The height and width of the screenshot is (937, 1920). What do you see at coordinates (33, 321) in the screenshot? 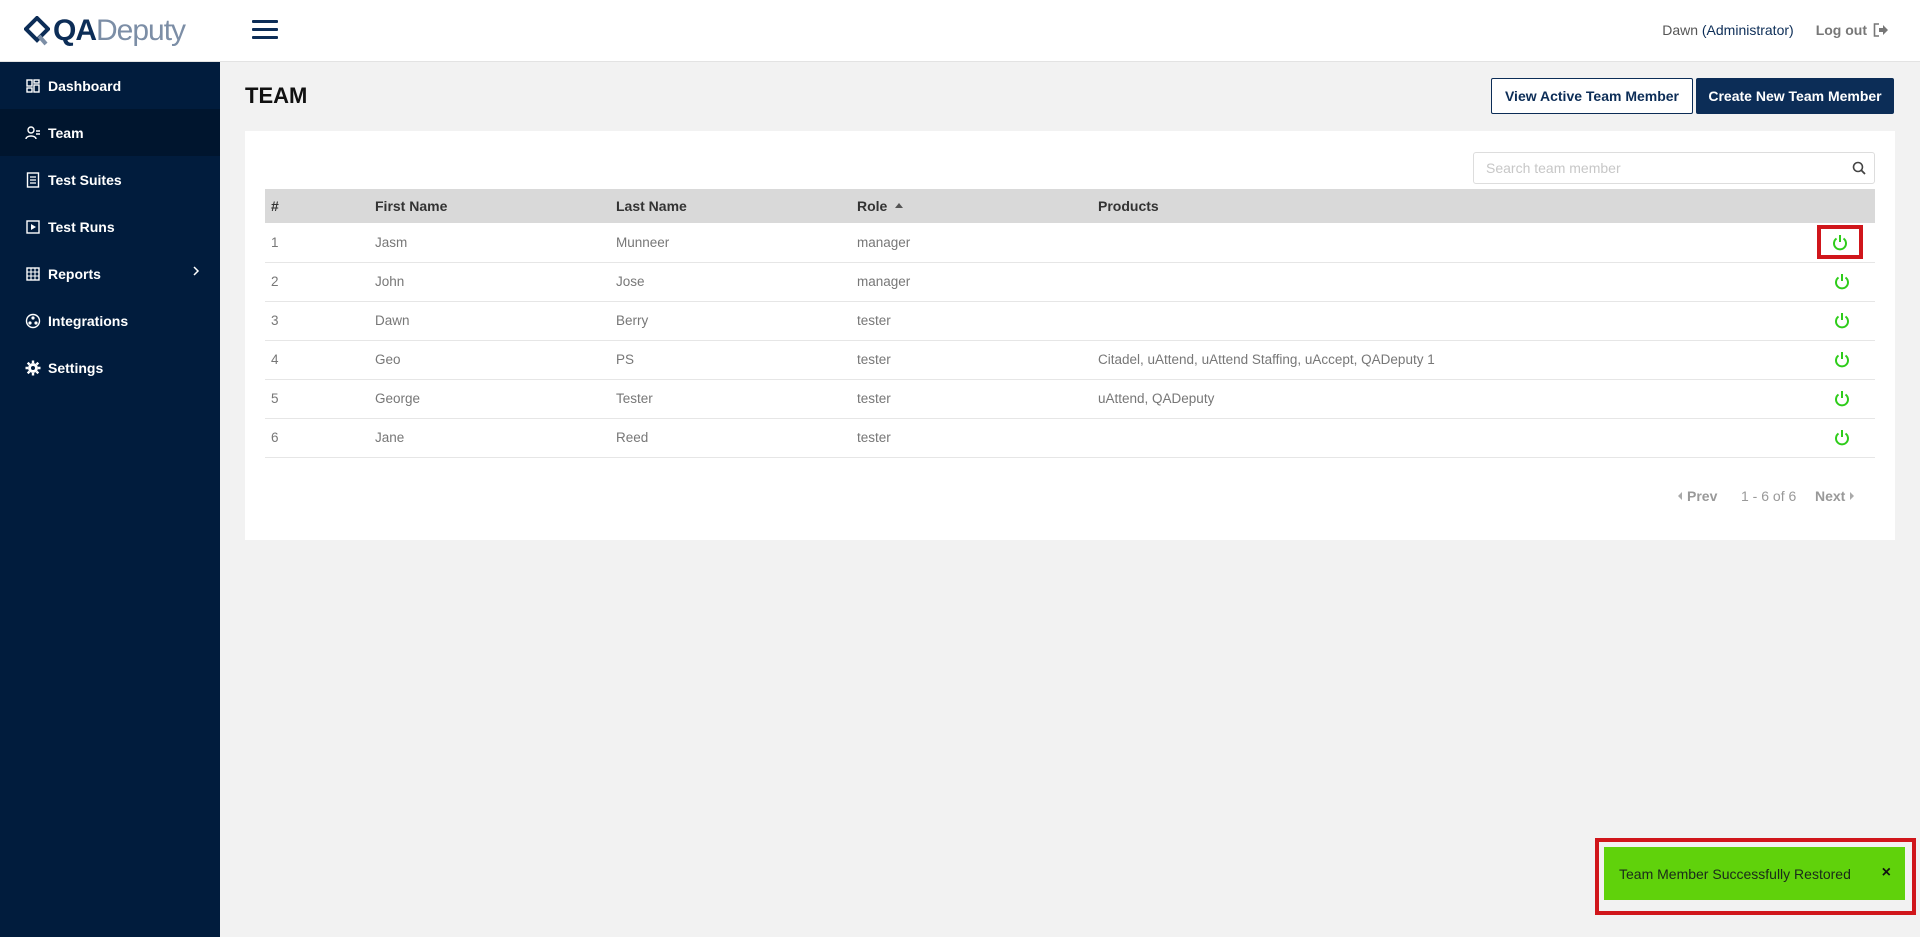
I see `integrations-icon` at bounding box center [33, 321].